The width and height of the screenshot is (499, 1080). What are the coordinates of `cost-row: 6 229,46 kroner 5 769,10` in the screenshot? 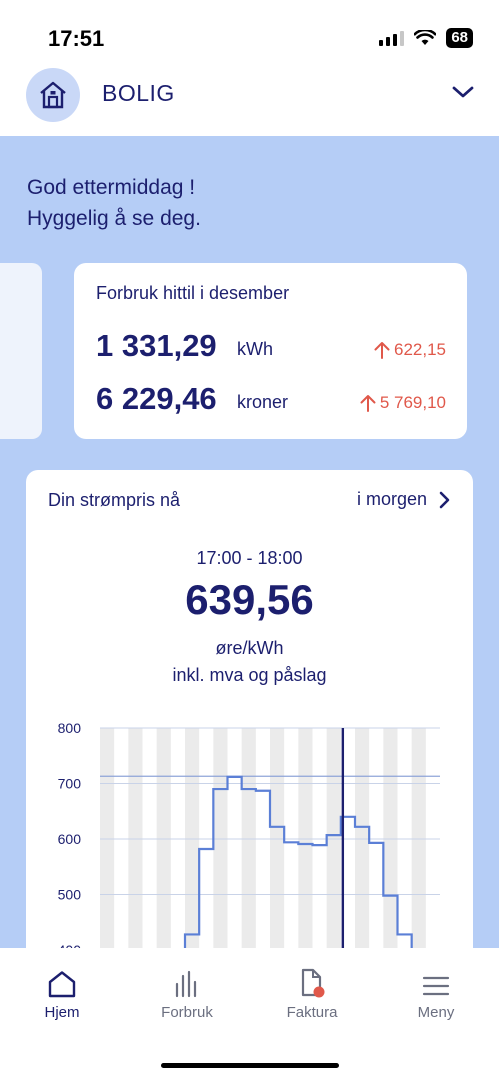 It's located at (271, 401).